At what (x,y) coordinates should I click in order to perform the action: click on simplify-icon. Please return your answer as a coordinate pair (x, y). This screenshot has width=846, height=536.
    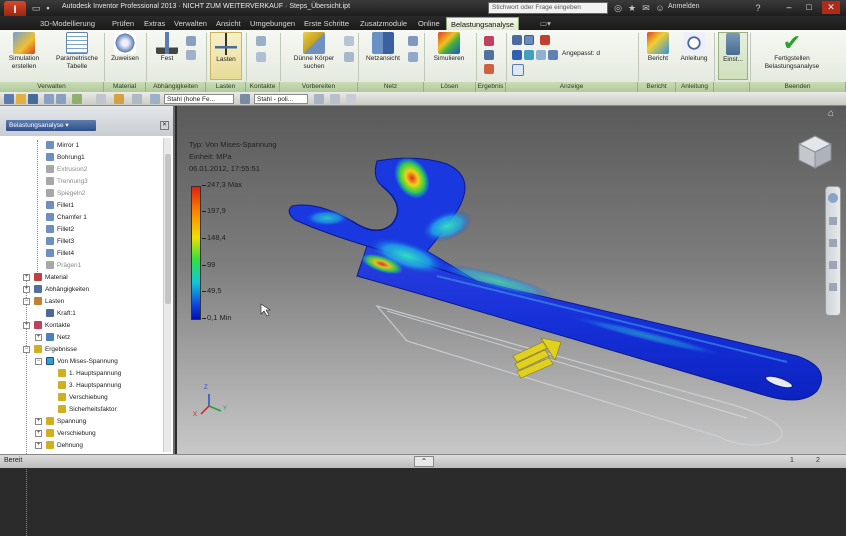
    Looking at the image, I should click on (349, 41).